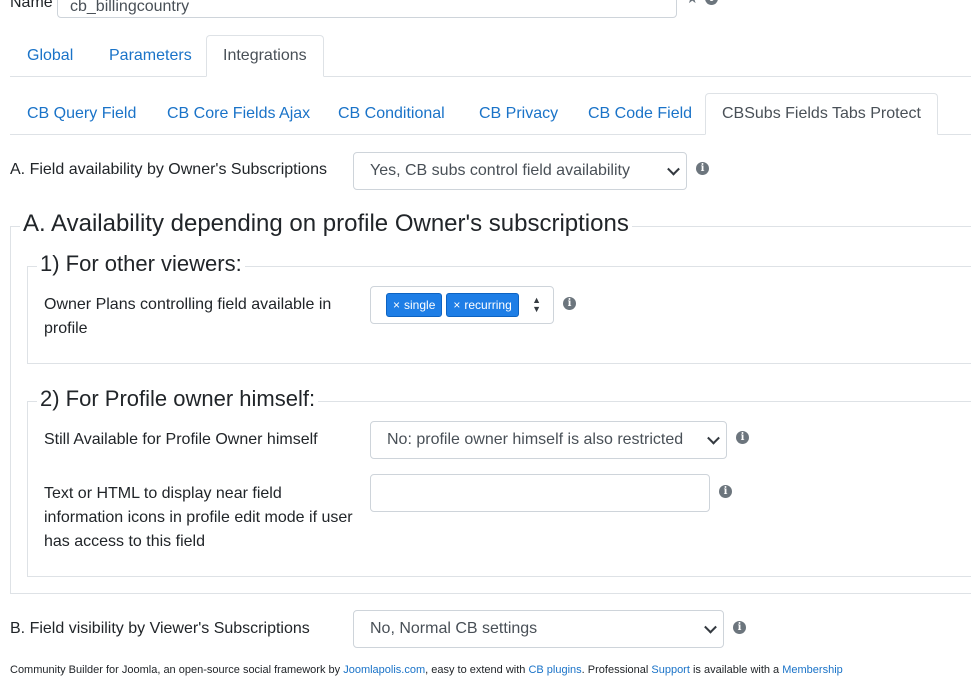 This screenshot has width=971, height=676. What do you see at coordinates (616, 670) in the screenshot?
I see `footer-text: . Professional` at bounding box center [616, 670].